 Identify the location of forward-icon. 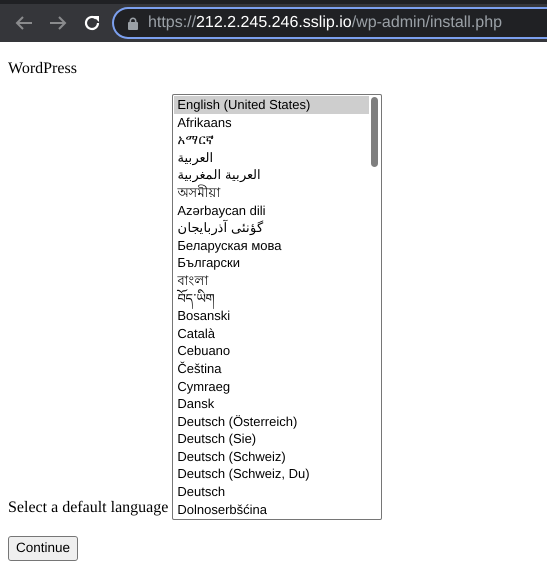
(58, 23).